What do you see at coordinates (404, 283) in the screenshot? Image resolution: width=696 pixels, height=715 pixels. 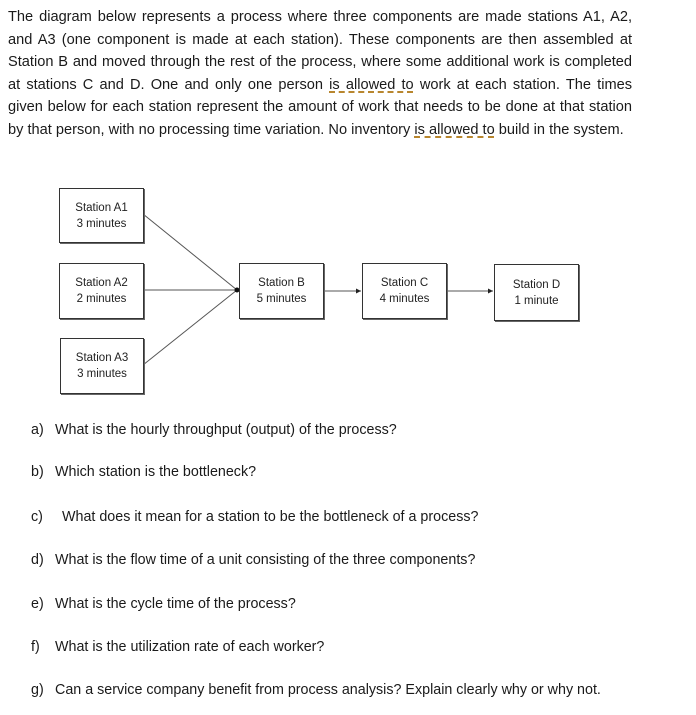 I see `station-name: Station C` at bounding box center [404, 283].